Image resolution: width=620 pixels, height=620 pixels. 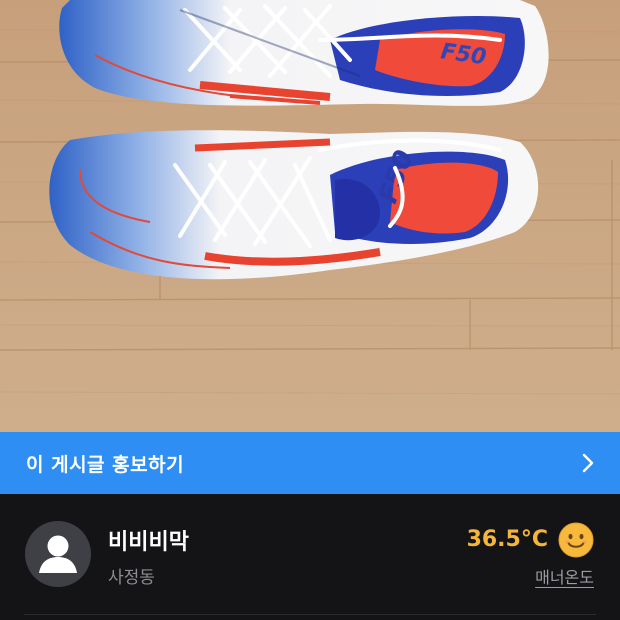 What do you see at coordinates (588, 463) in the screenshot?
I see `chevron-right-icon` at bounding box center [588, 463].